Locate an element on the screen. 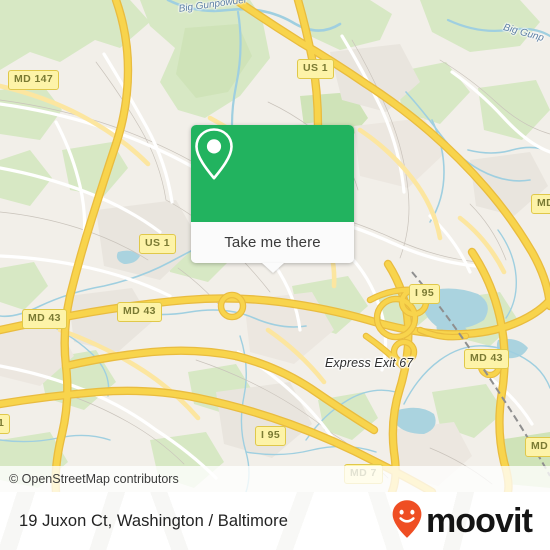  popup-header is located at coordinates (272, 173).